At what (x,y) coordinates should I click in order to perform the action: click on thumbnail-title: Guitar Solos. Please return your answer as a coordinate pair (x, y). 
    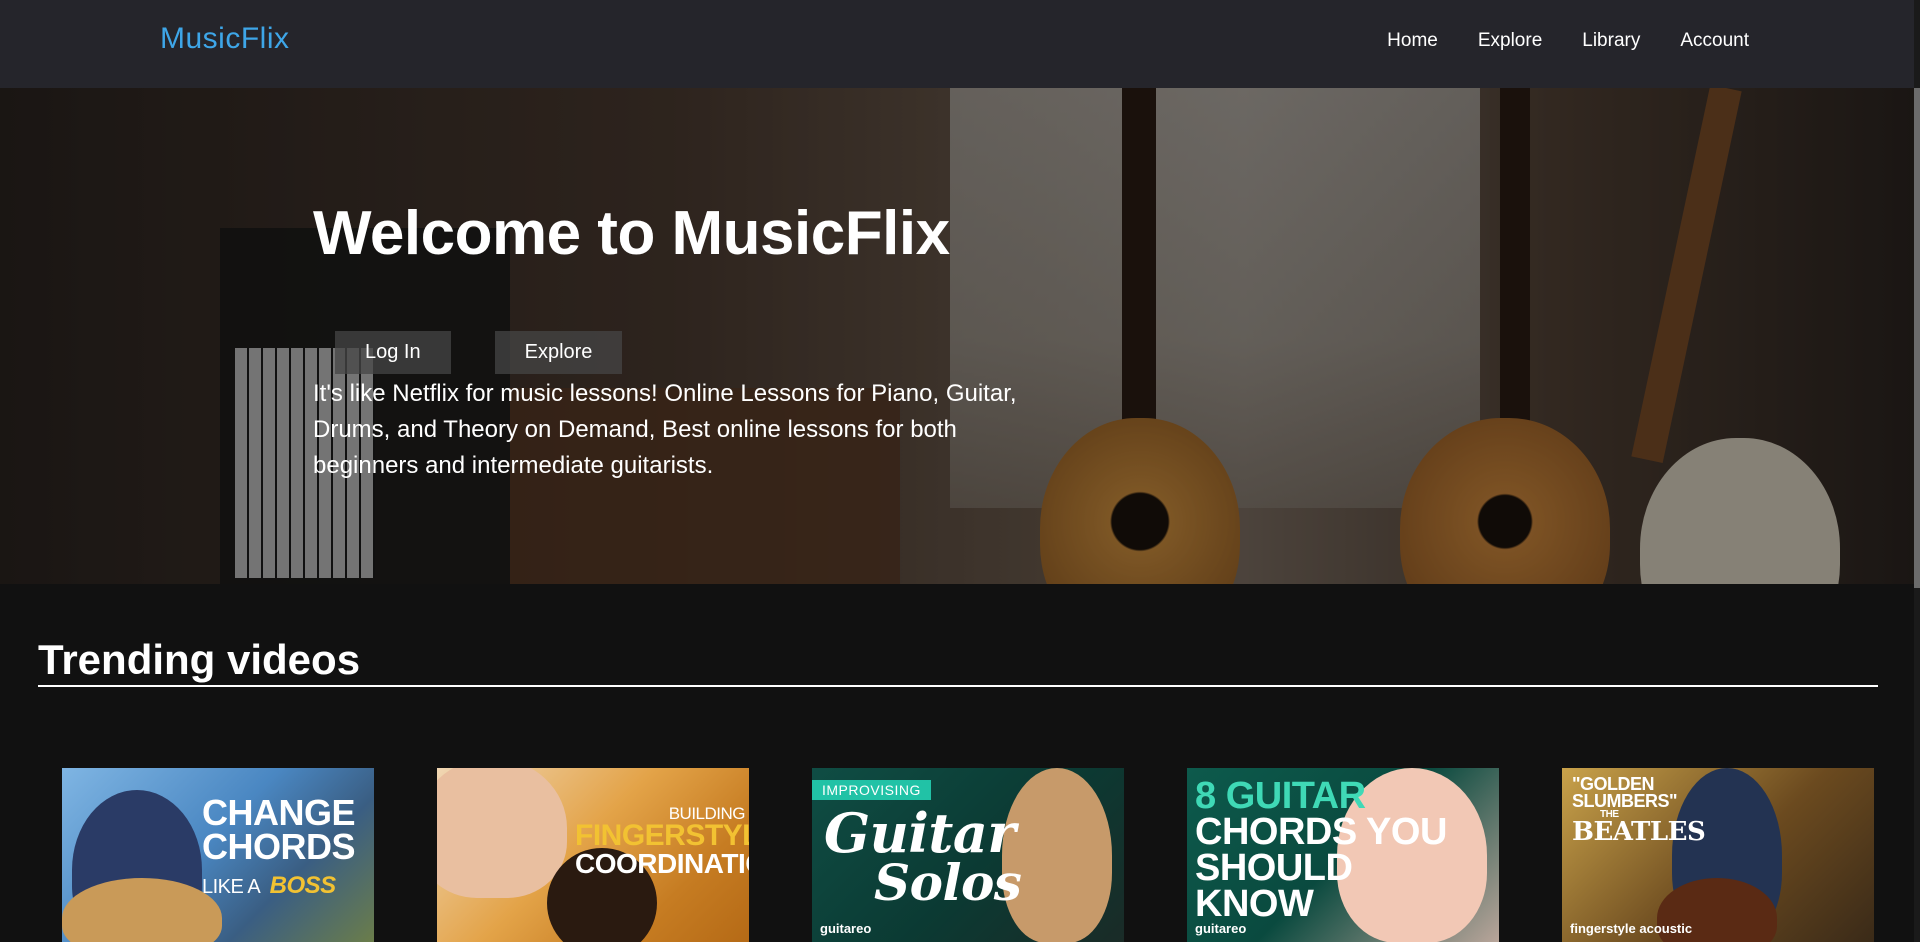
    Looking at the image, I should click on (923, 857).